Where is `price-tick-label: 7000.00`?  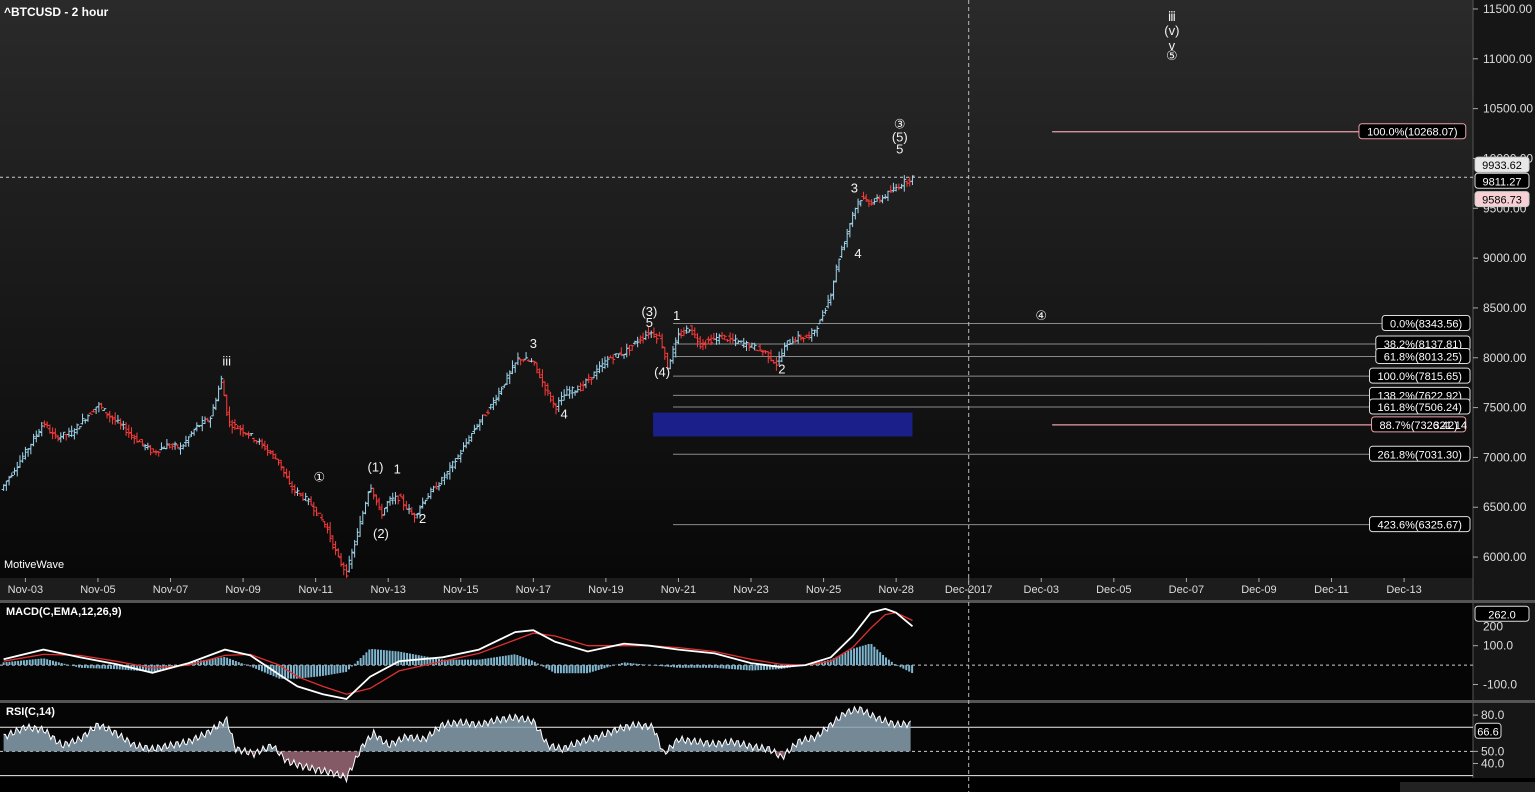
price-tick-label: 7000.00 is located at coordinates (1505, 457).